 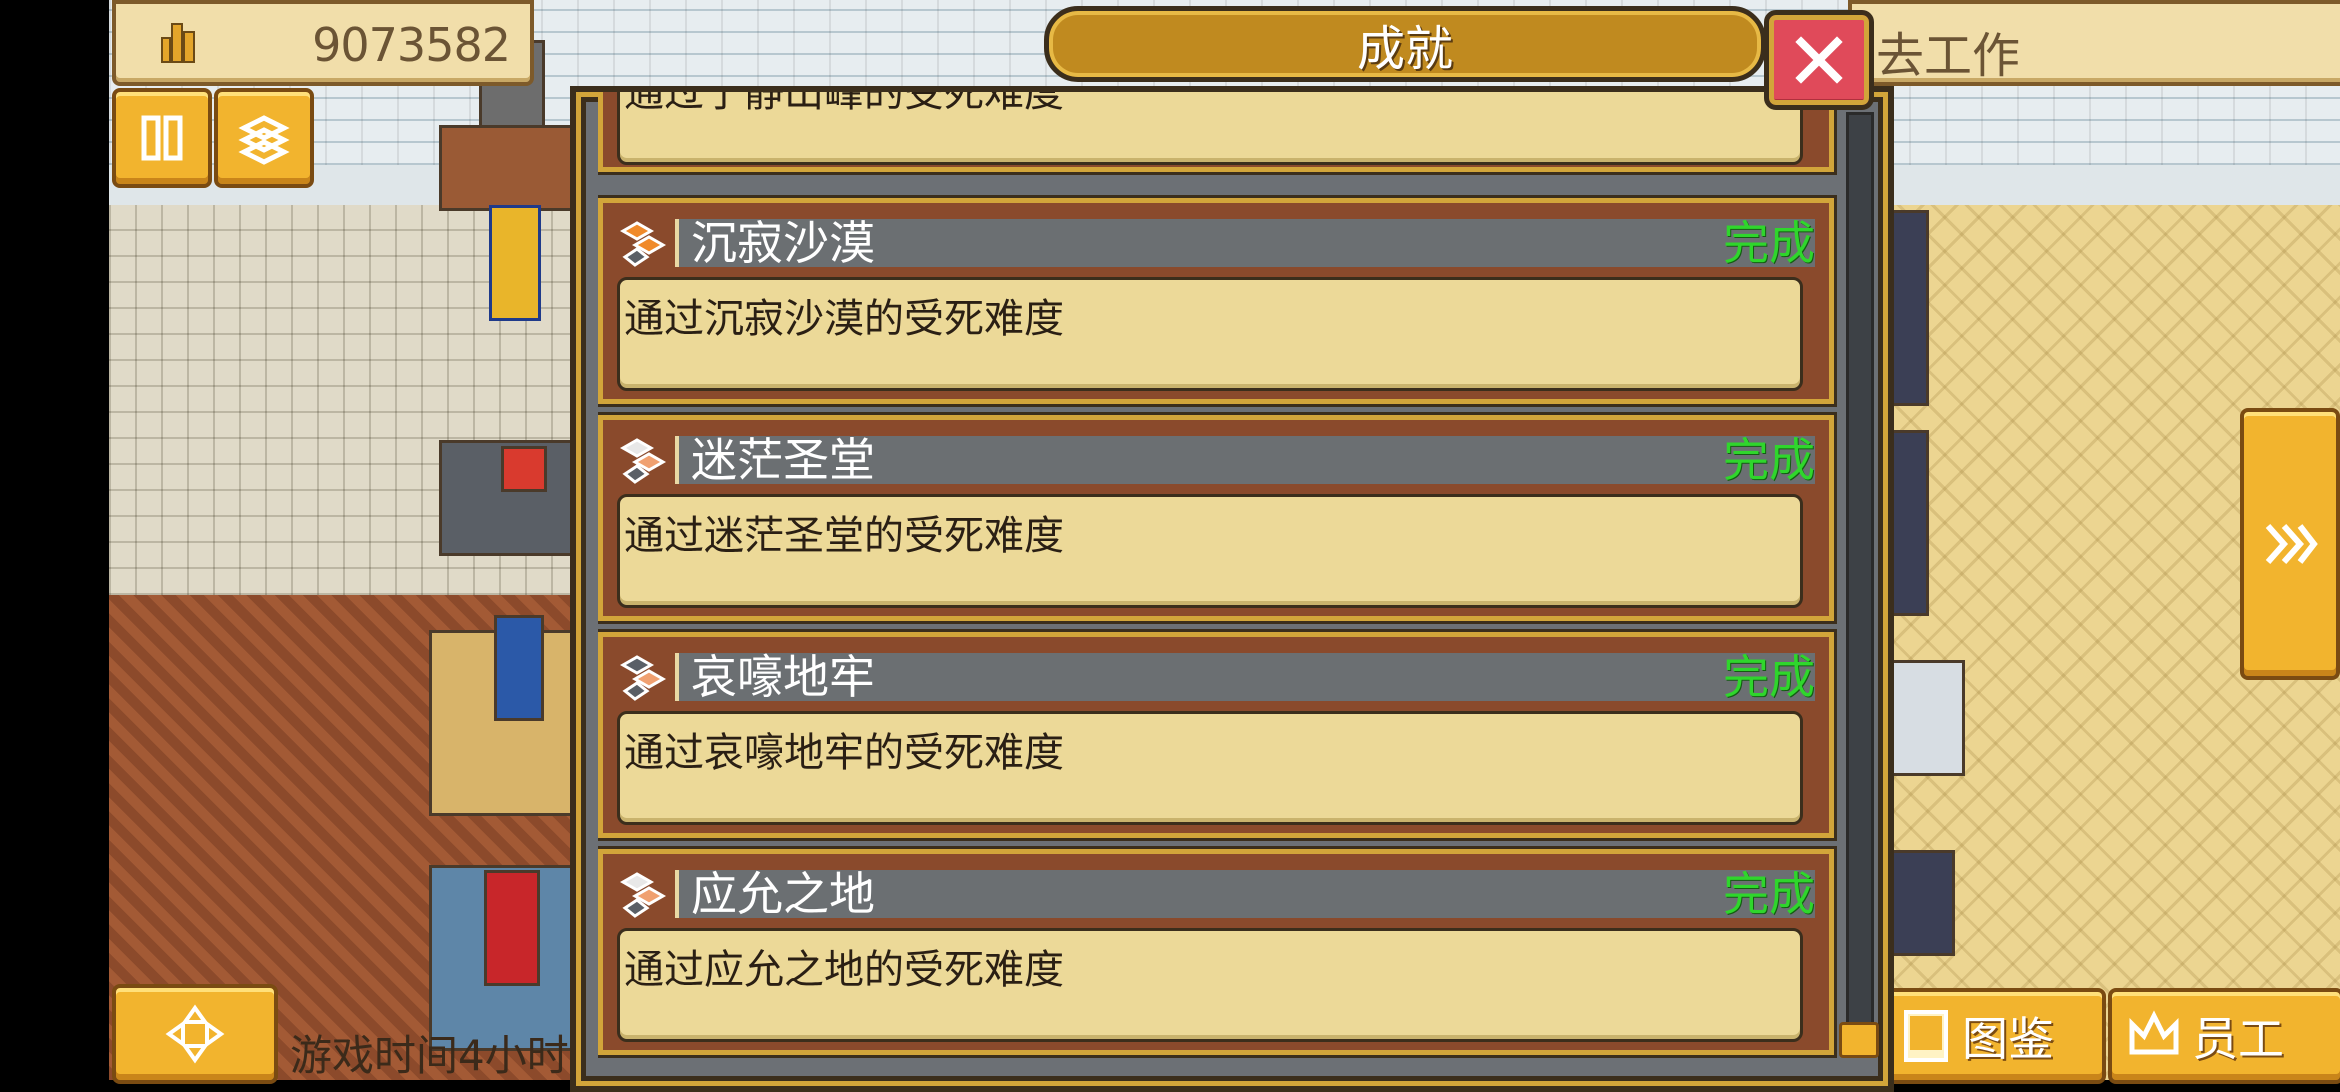 What do you see at coordinates (1245, 677) in the screenshot?
I see `achievement-name-bar: 哀嚎地牢 完成` at bounding box center [1245, 677].